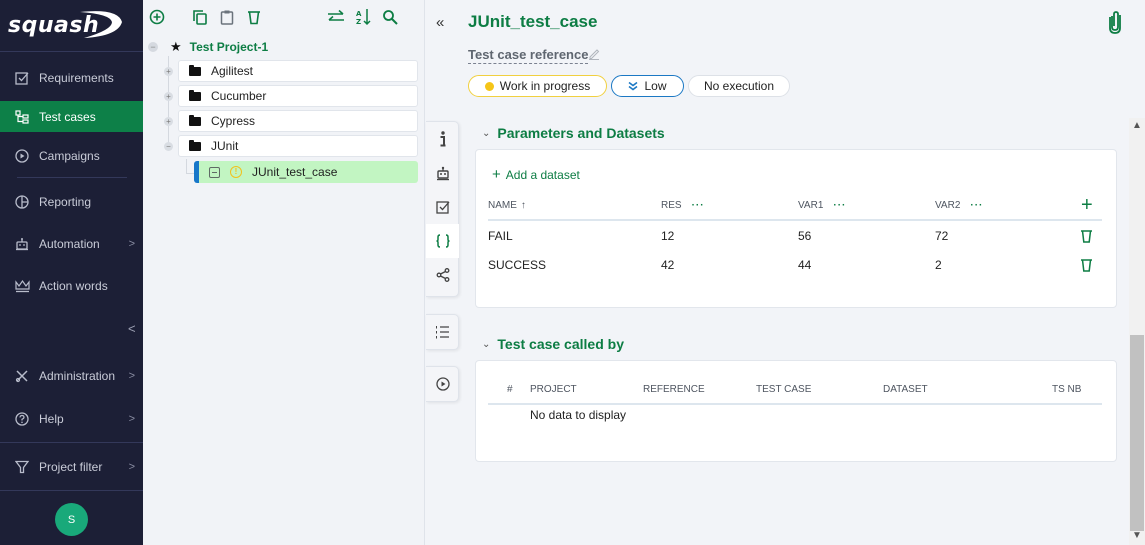  Describe the element at coordinates (948, 205) in the screenshot. I see `column-header-label: VAR2` at that location.